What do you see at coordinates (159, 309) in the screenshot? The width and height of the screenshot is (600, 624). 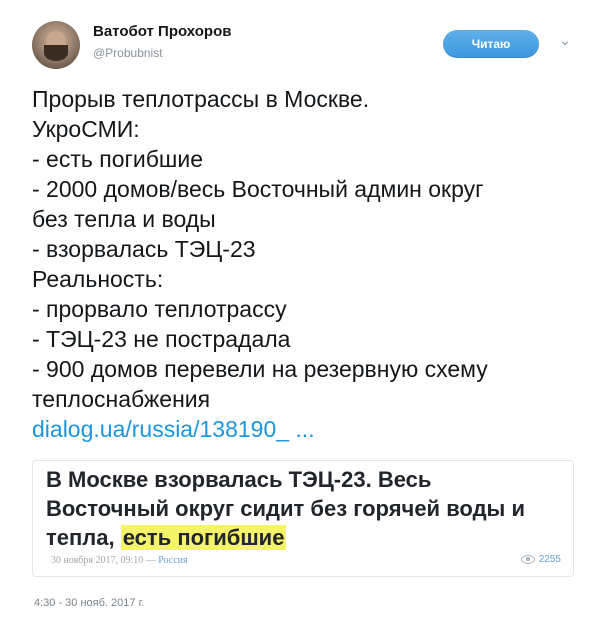 I see `tweet-line: - прорвало теплотрассу` at bounding box center [159, 309].